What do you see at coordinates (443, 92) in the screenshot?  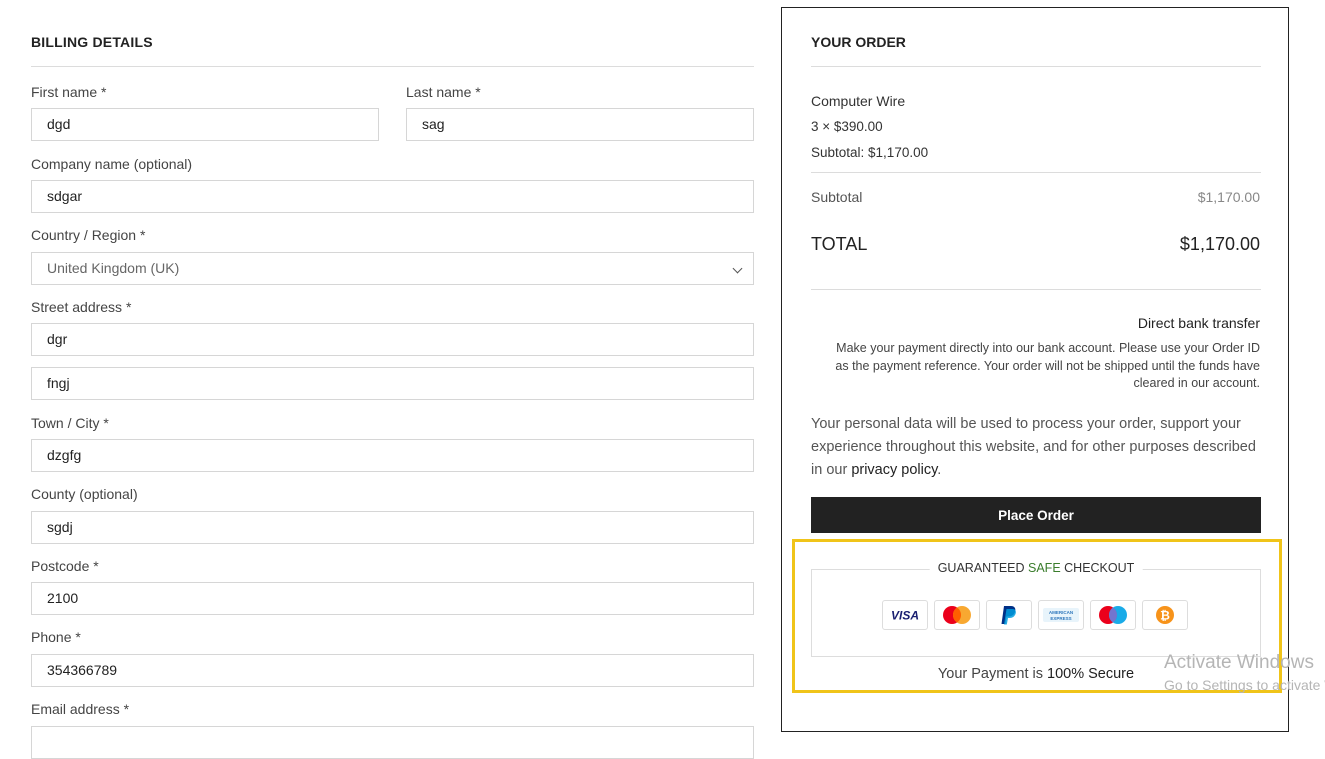 I see `last-name-label: Last name *` at bounding box center [443, 92].